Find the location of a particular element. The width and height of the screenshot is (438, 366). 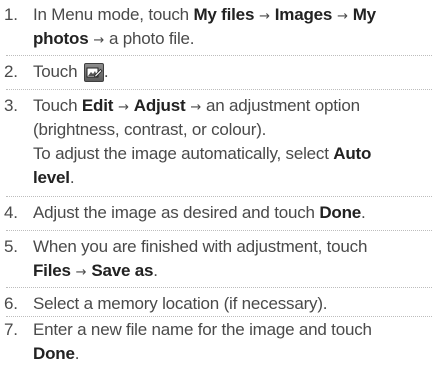

edit-photo-icon is located at coordinates (93, 72).